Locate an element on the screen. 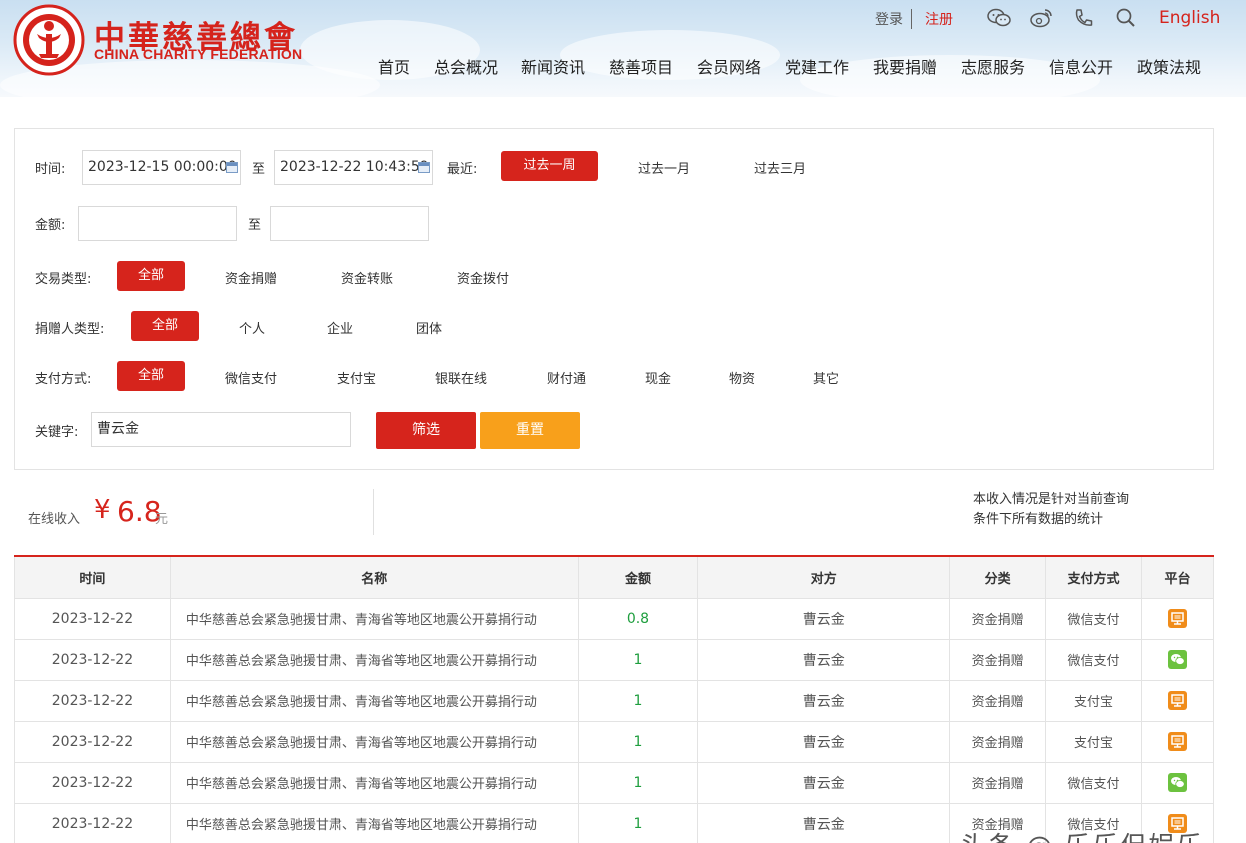 The width and height of the screenshot is (1246, 843). amount-min-input is located at coordinates (157, 223).